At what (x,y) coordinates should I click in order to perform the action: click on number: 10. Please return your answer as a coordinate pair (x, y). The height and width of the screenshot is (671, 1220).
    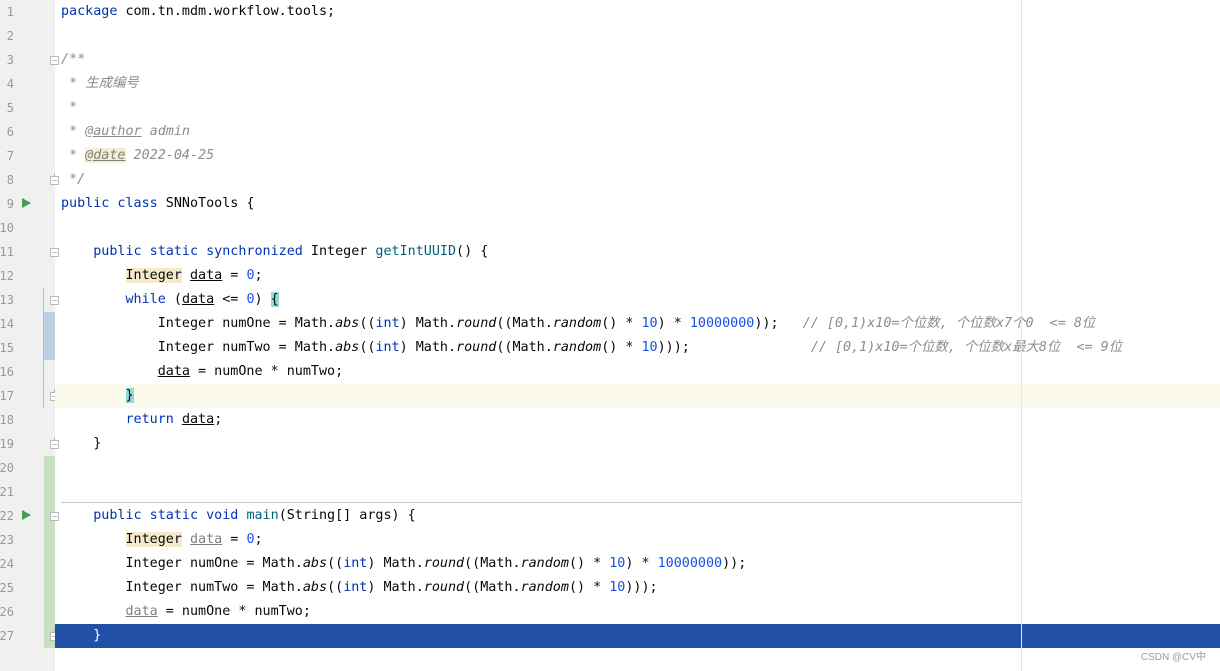
    Looking at the image, I should click on (617, 587).